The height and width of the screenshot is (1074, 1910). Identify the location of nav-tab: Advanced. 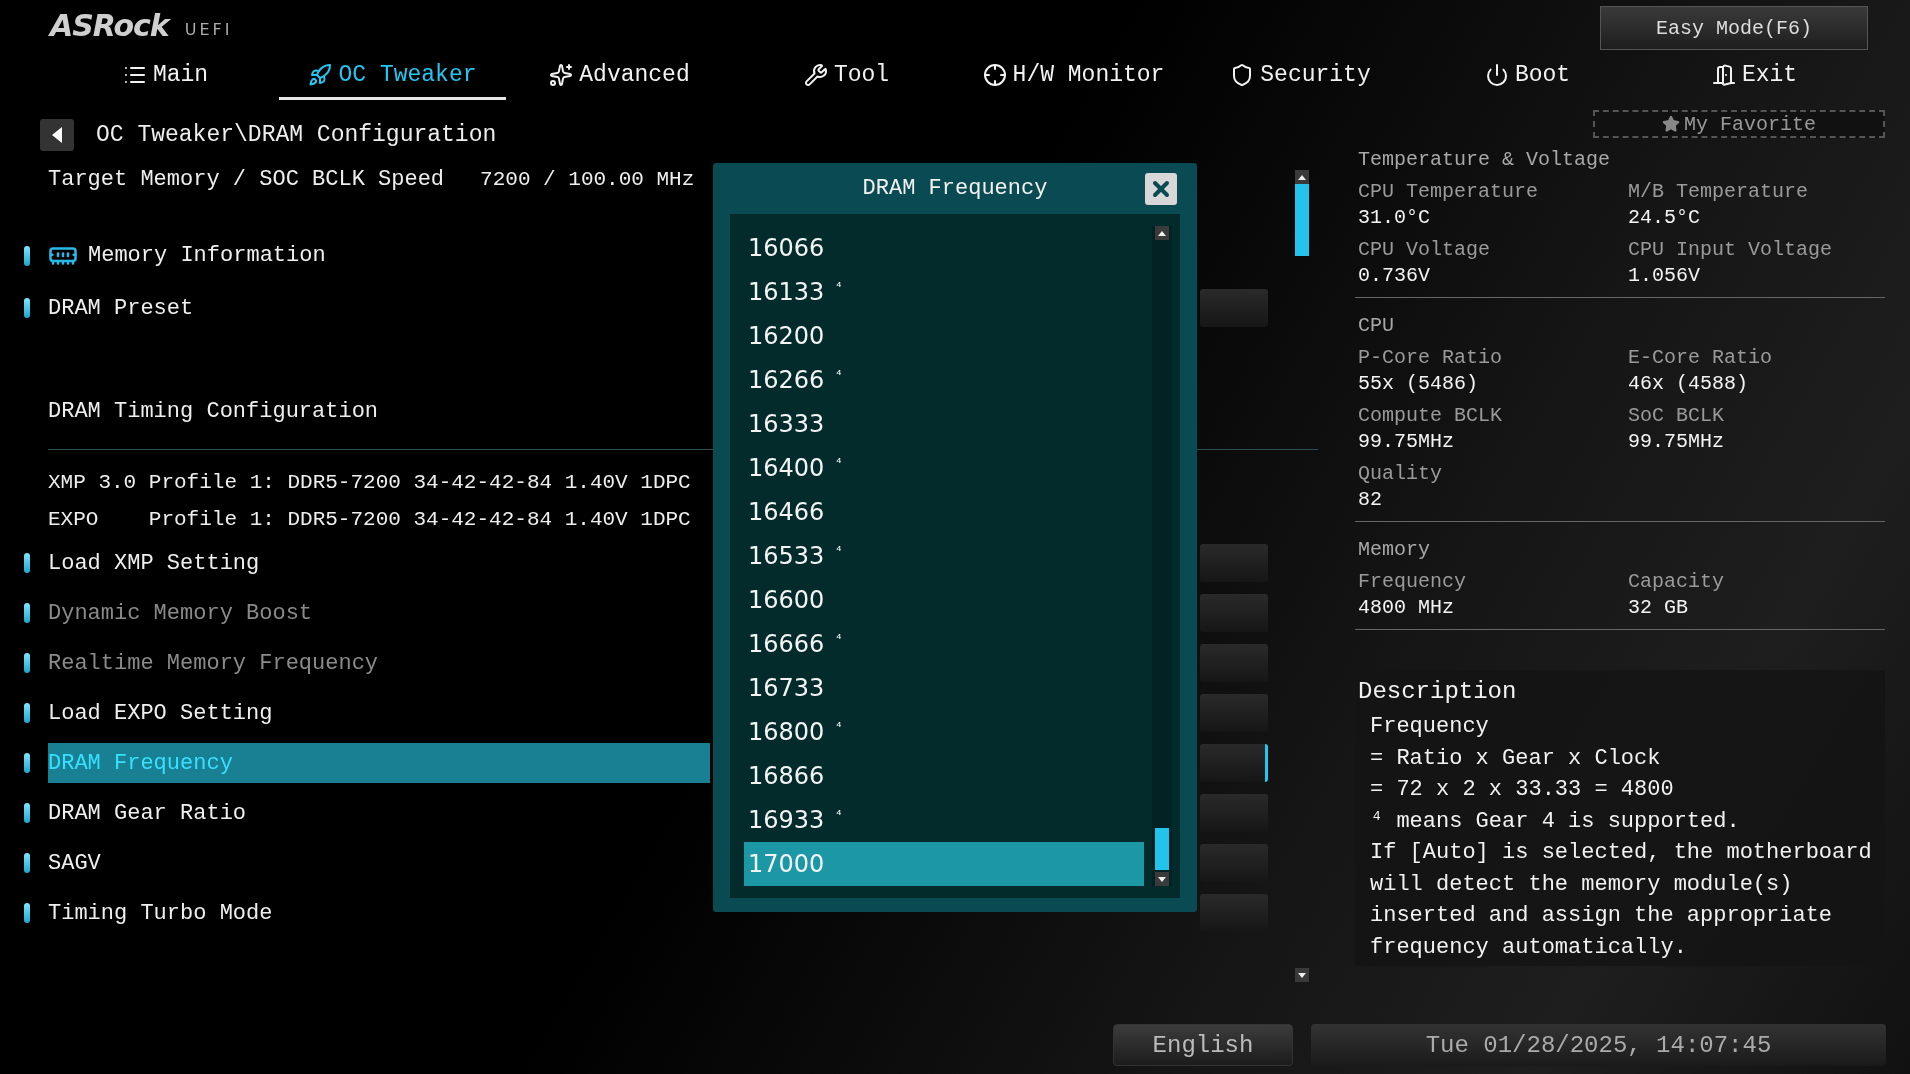
(619, 76).